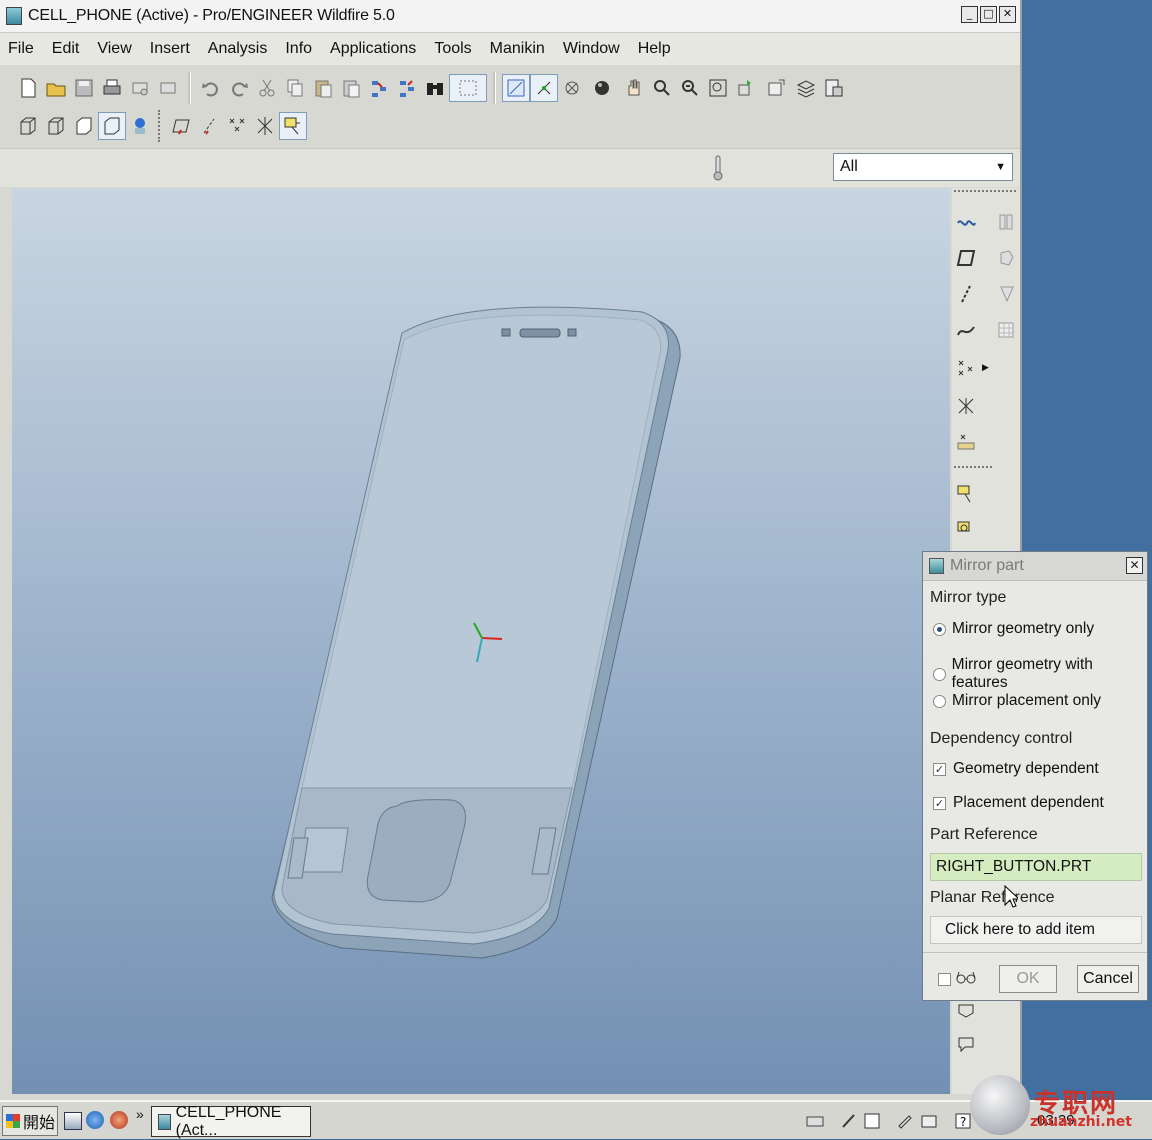 This screenshot has height=1140, width=1152. What do you see at coordinates (28, 88) in the screenshot?
I see `new-file-icon` at bounding box center [28, 88].